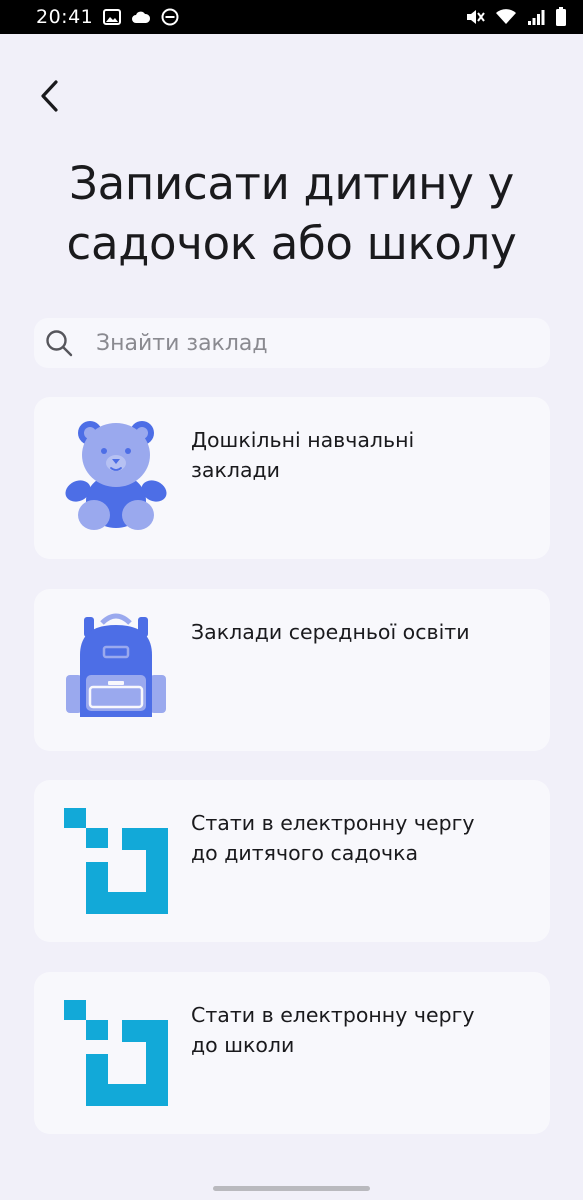  I want to click on category-card-secondary-school: Заклади середньої освіти, so click(292, 670).